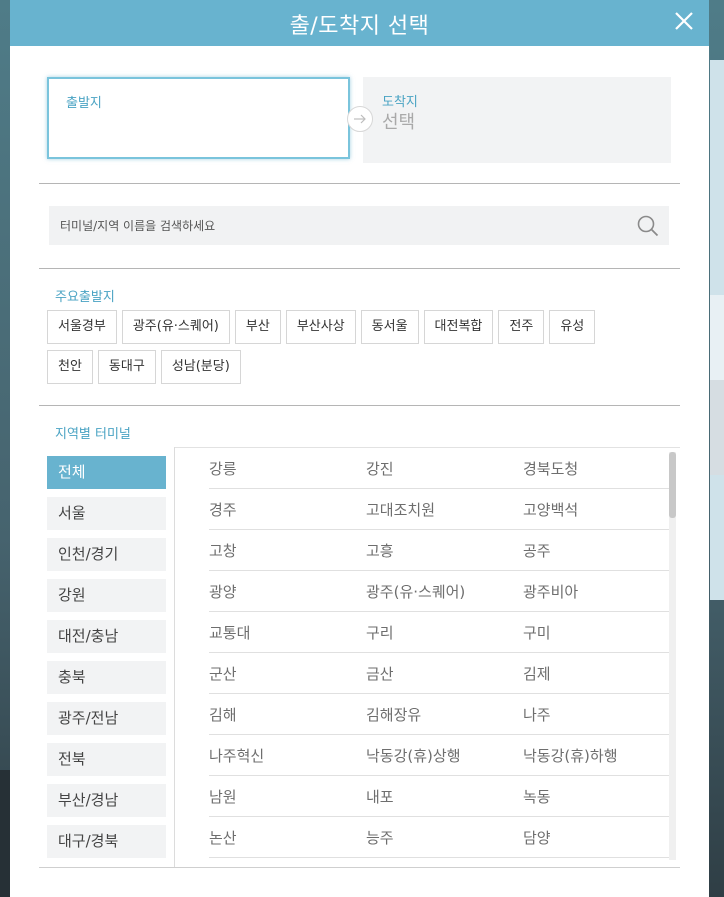 This screenshot has width=724, height=897. I want to click on chip-departure: 동서울, so click(389, 327).